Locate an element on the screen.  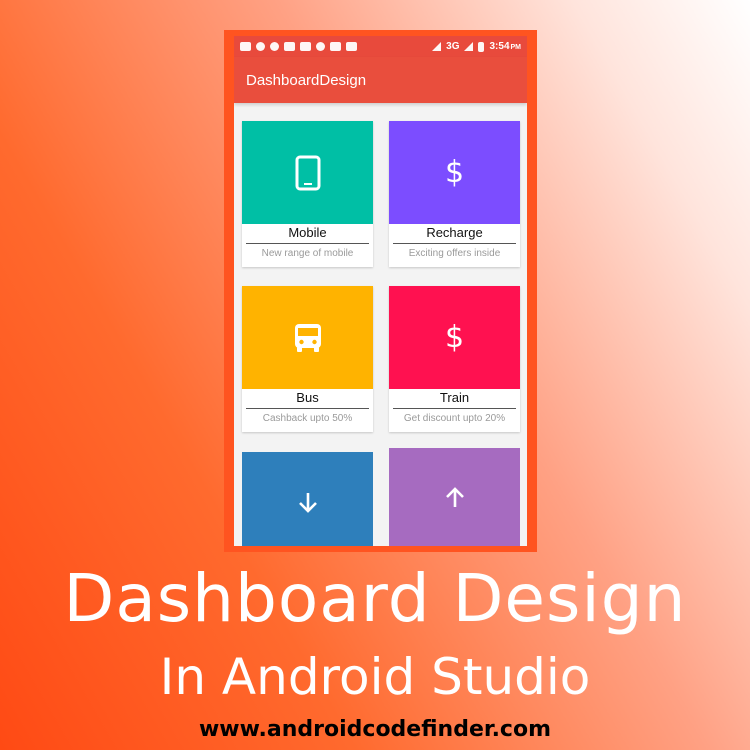
card-train: $ Train Get discount upto 20% is located at coordinates (454, 359).